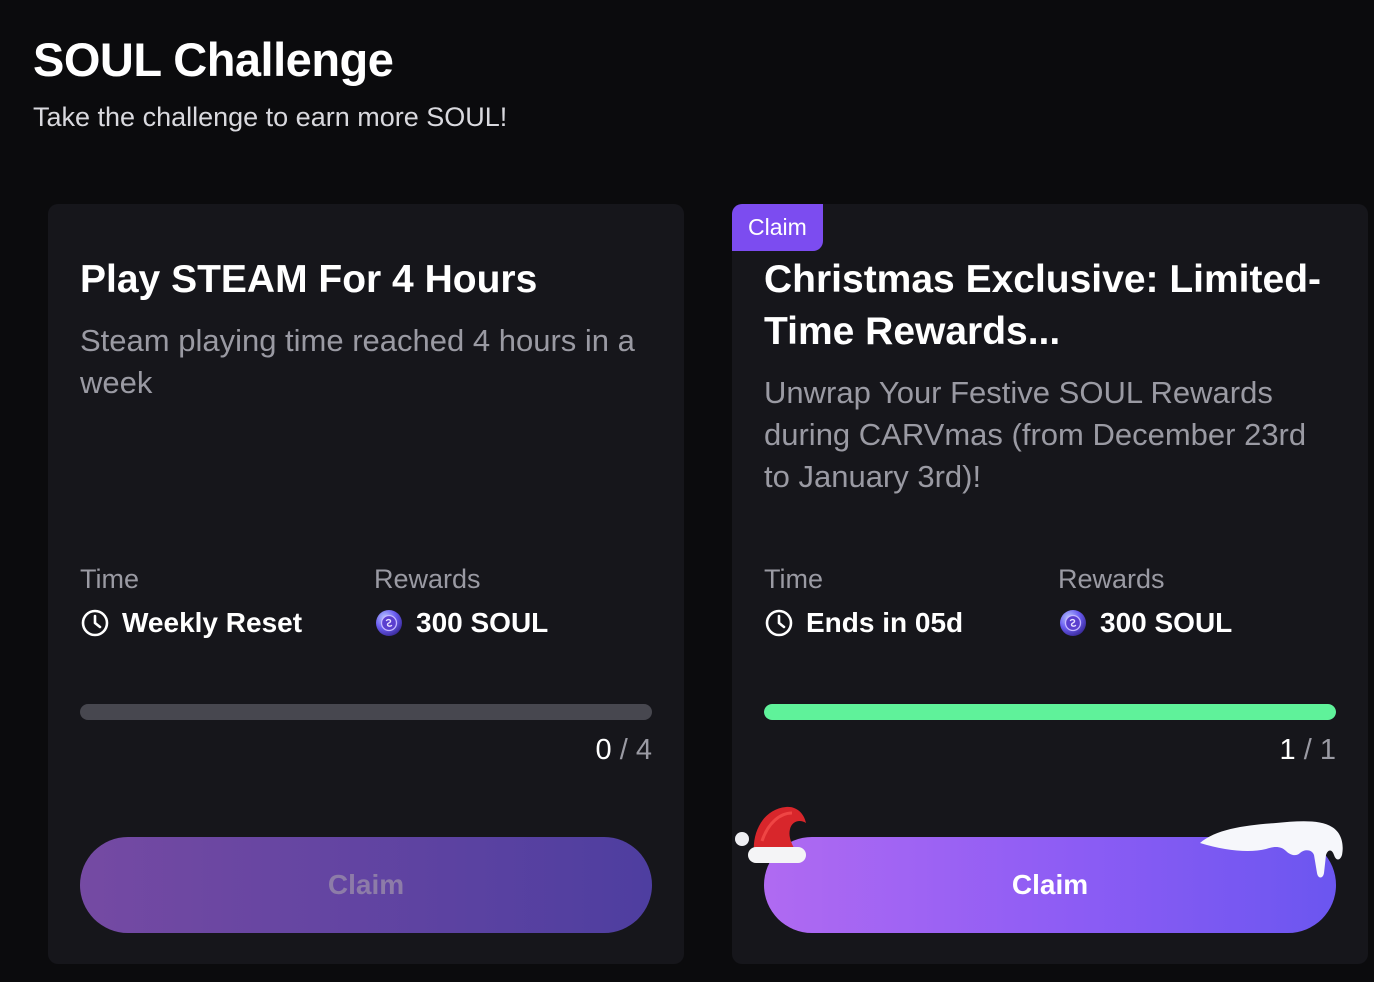 This screenshot has height=982, width=1374. I want to click on page-subtitle: Take the challenge to earn more SOUL!, so click(270, 117).